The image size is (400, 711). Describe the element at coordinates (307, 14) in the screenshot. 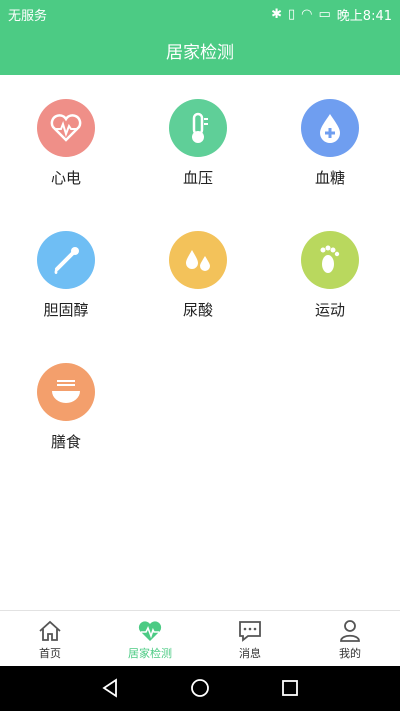

I see `wifi-icon: ◠` at that location.